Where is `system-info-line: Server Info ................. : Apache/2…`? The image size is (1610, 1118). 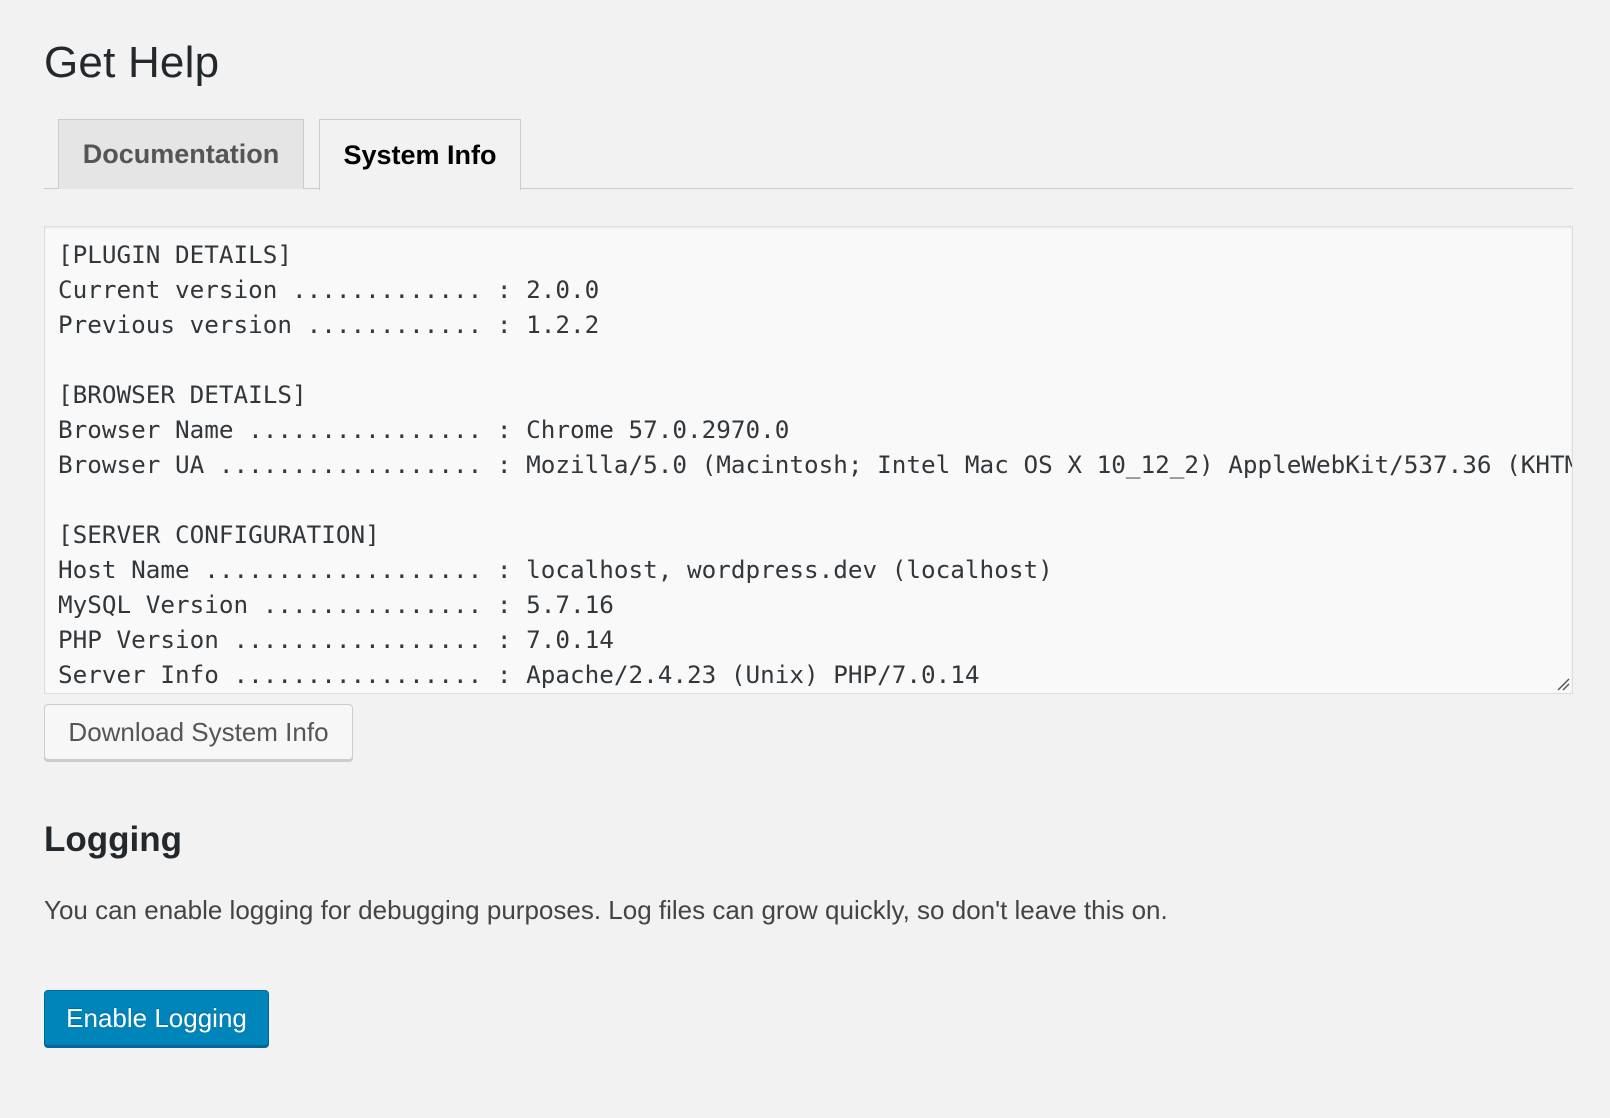 system-info-line: Server Info ................. : Apache/2… is located at coordinates (519, 674).